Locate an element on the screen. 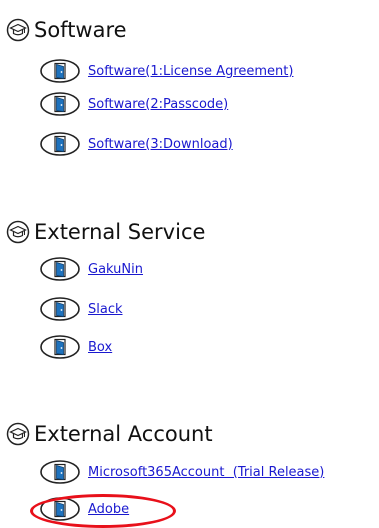 The height and width of the screenshot is (528, 379). link-software-license-agreement: Software(1:License Agreement) is located at coordinates (190, 71).